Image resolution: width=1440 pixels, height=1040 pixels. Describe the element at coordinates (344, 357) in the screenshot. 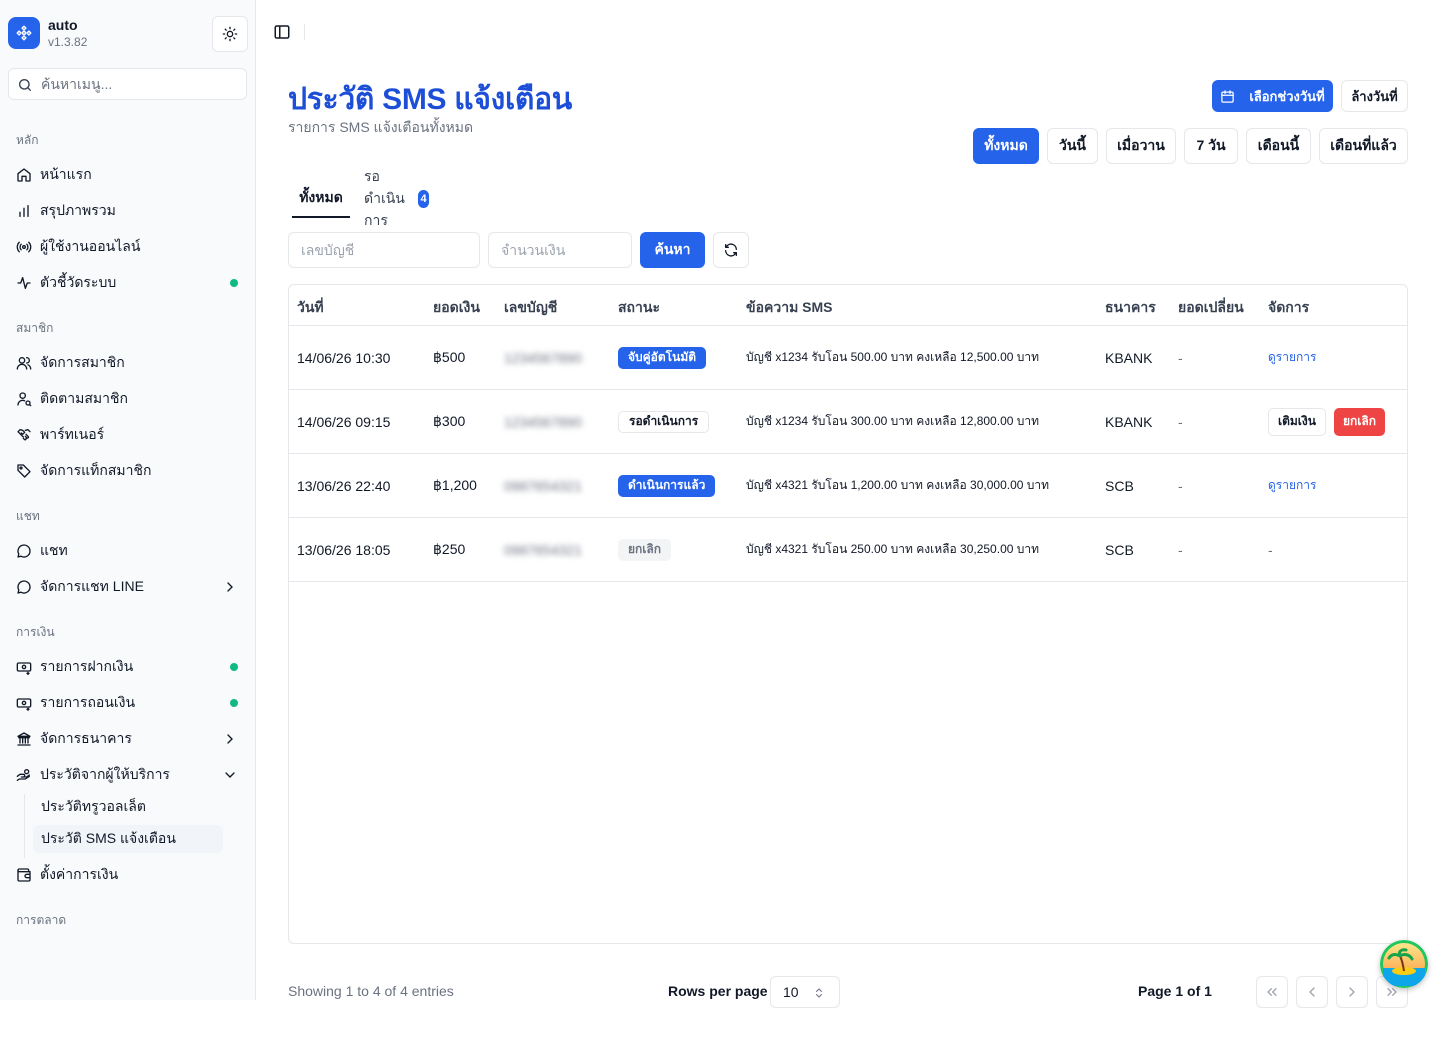

I see `cell-date: 14/06/26 10:30` at that location.